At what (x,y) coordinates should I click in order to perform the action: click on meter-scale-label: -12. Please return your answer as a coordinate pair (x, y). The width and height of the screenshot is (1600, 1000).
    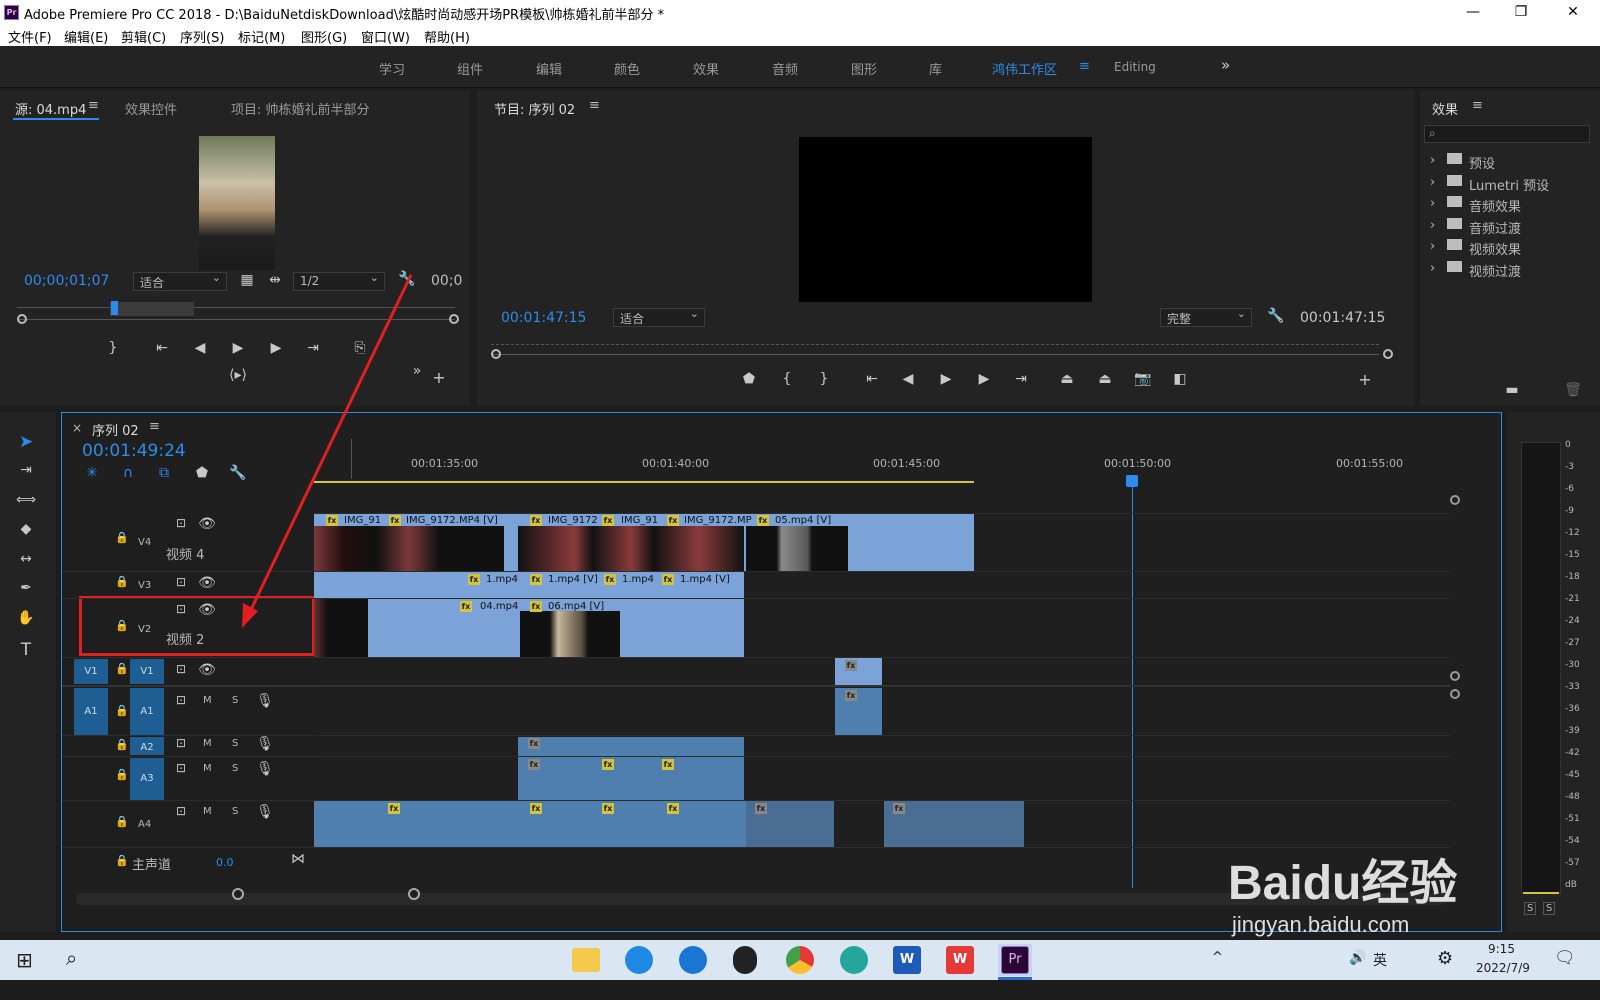
    Looking at the image, I should click on (1572, 533).